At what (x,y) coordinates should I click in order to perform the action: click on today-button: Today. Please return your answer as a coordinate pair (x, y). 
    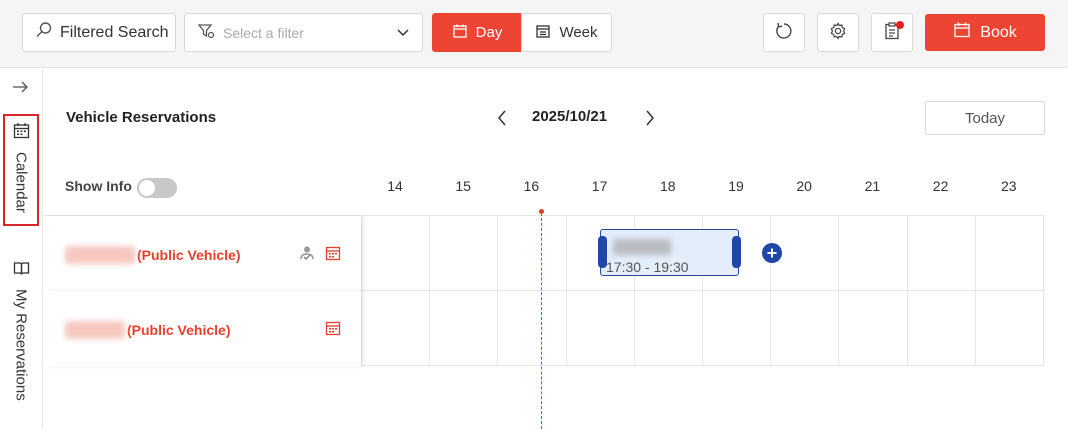
    Looking at the image, I should click on (985, 118).